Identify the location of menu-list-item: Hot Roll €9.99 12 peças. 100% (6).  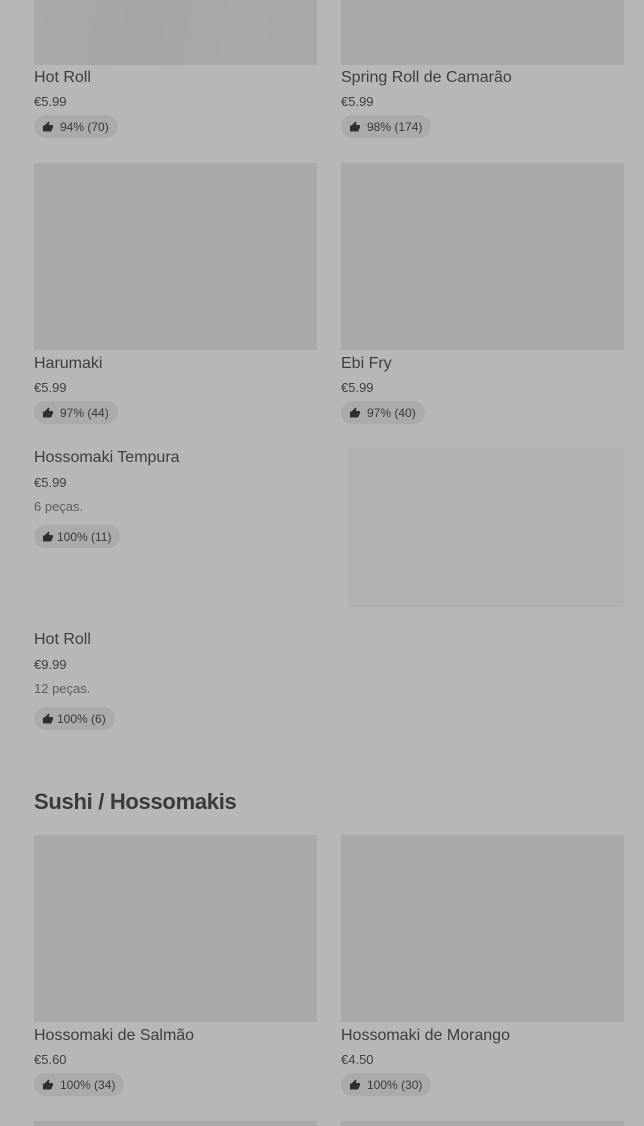
(329, 685).